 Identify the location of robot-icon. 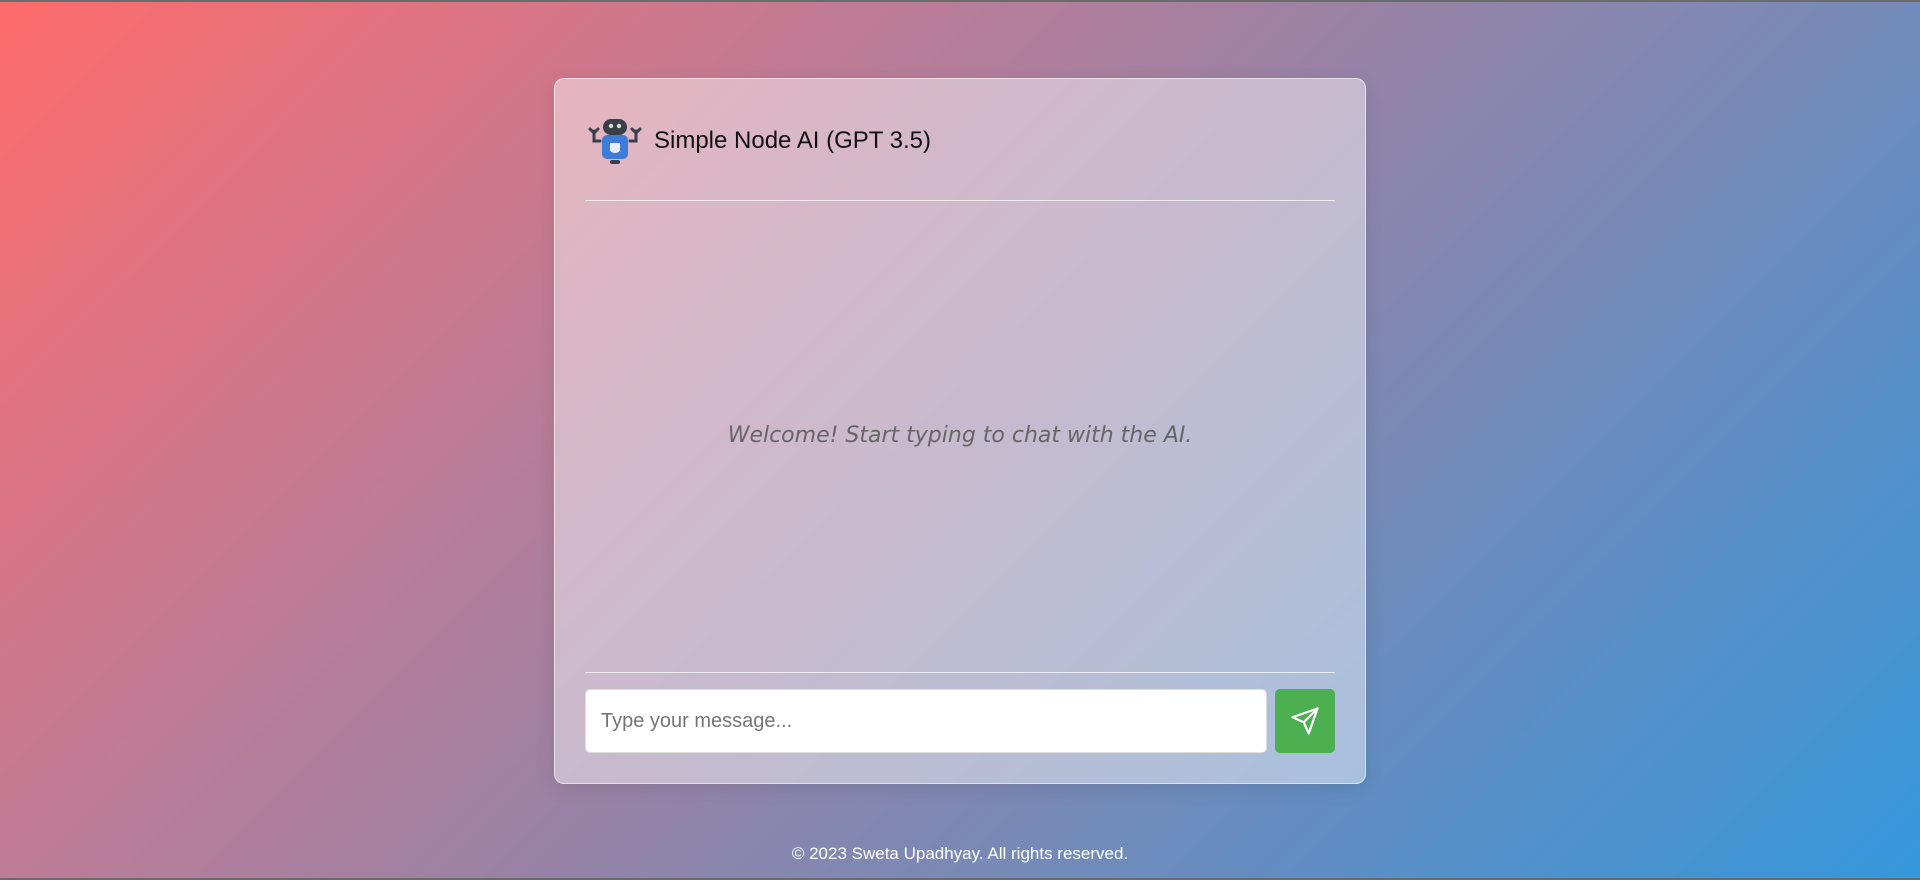
(615, 141).